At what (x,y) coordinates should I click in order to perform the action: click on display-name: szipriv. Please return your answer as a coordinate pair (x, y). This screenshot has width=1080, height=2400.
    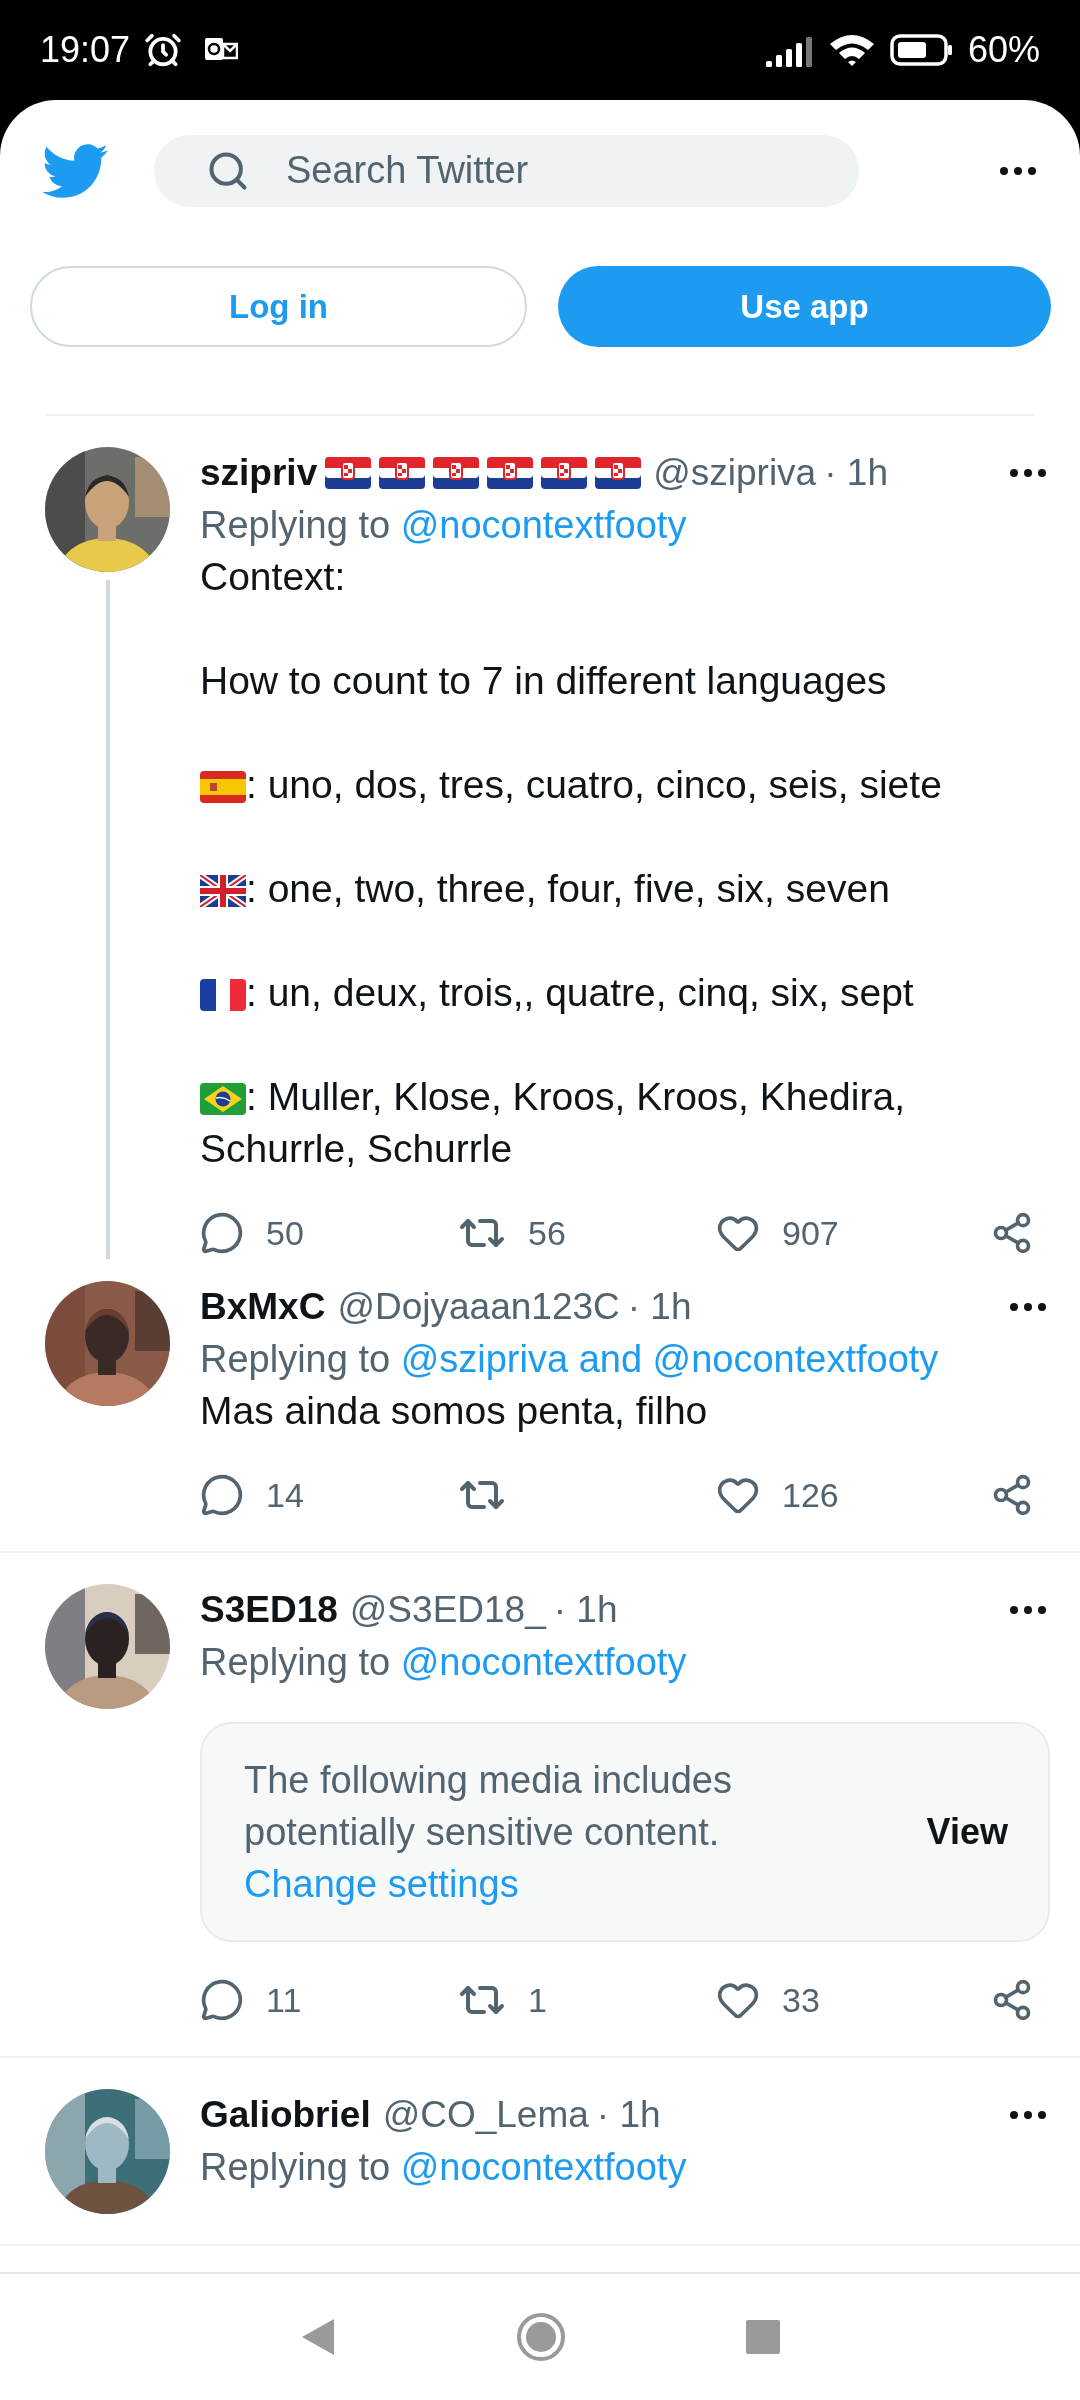
    Looking at the image, I should click on (259, 473).